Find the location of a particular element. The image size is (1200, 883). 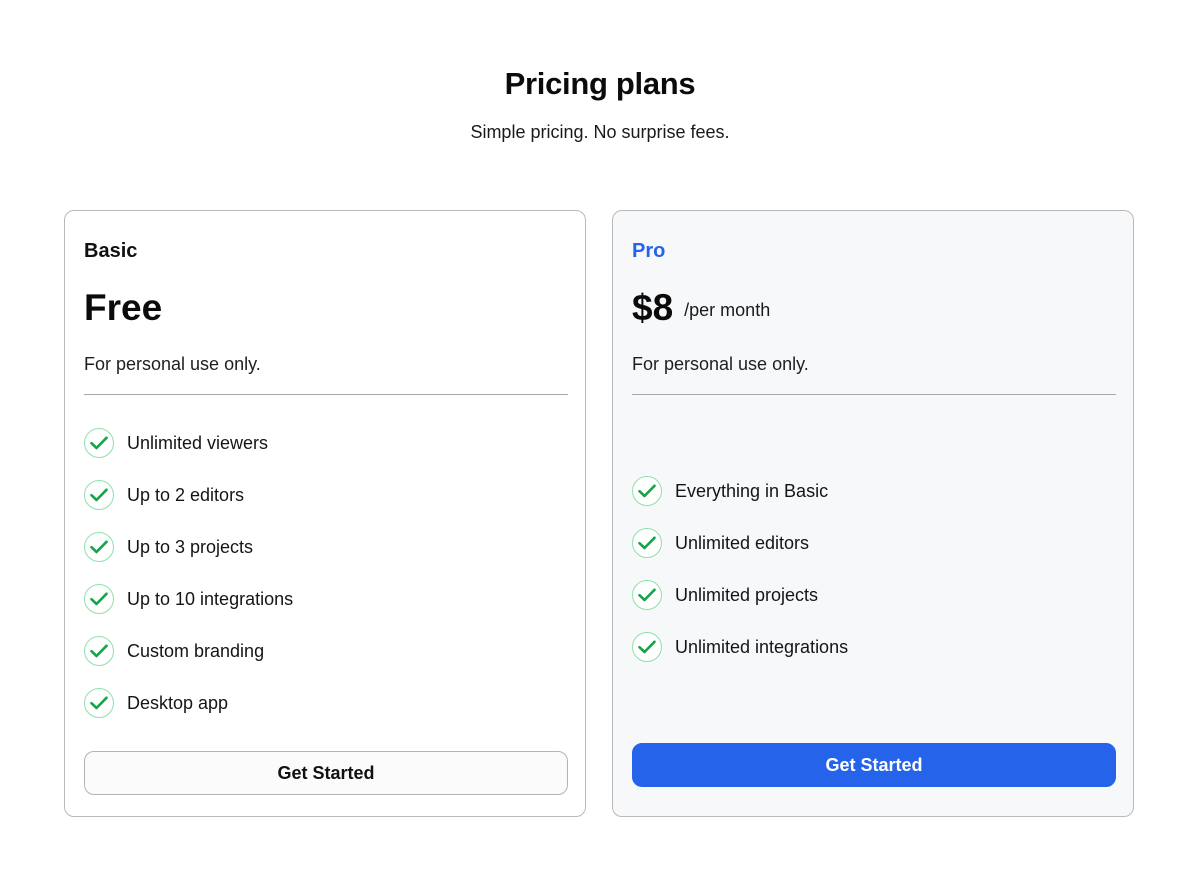

feature-label: Unlimited viewers is located at coordinates (198, 443).